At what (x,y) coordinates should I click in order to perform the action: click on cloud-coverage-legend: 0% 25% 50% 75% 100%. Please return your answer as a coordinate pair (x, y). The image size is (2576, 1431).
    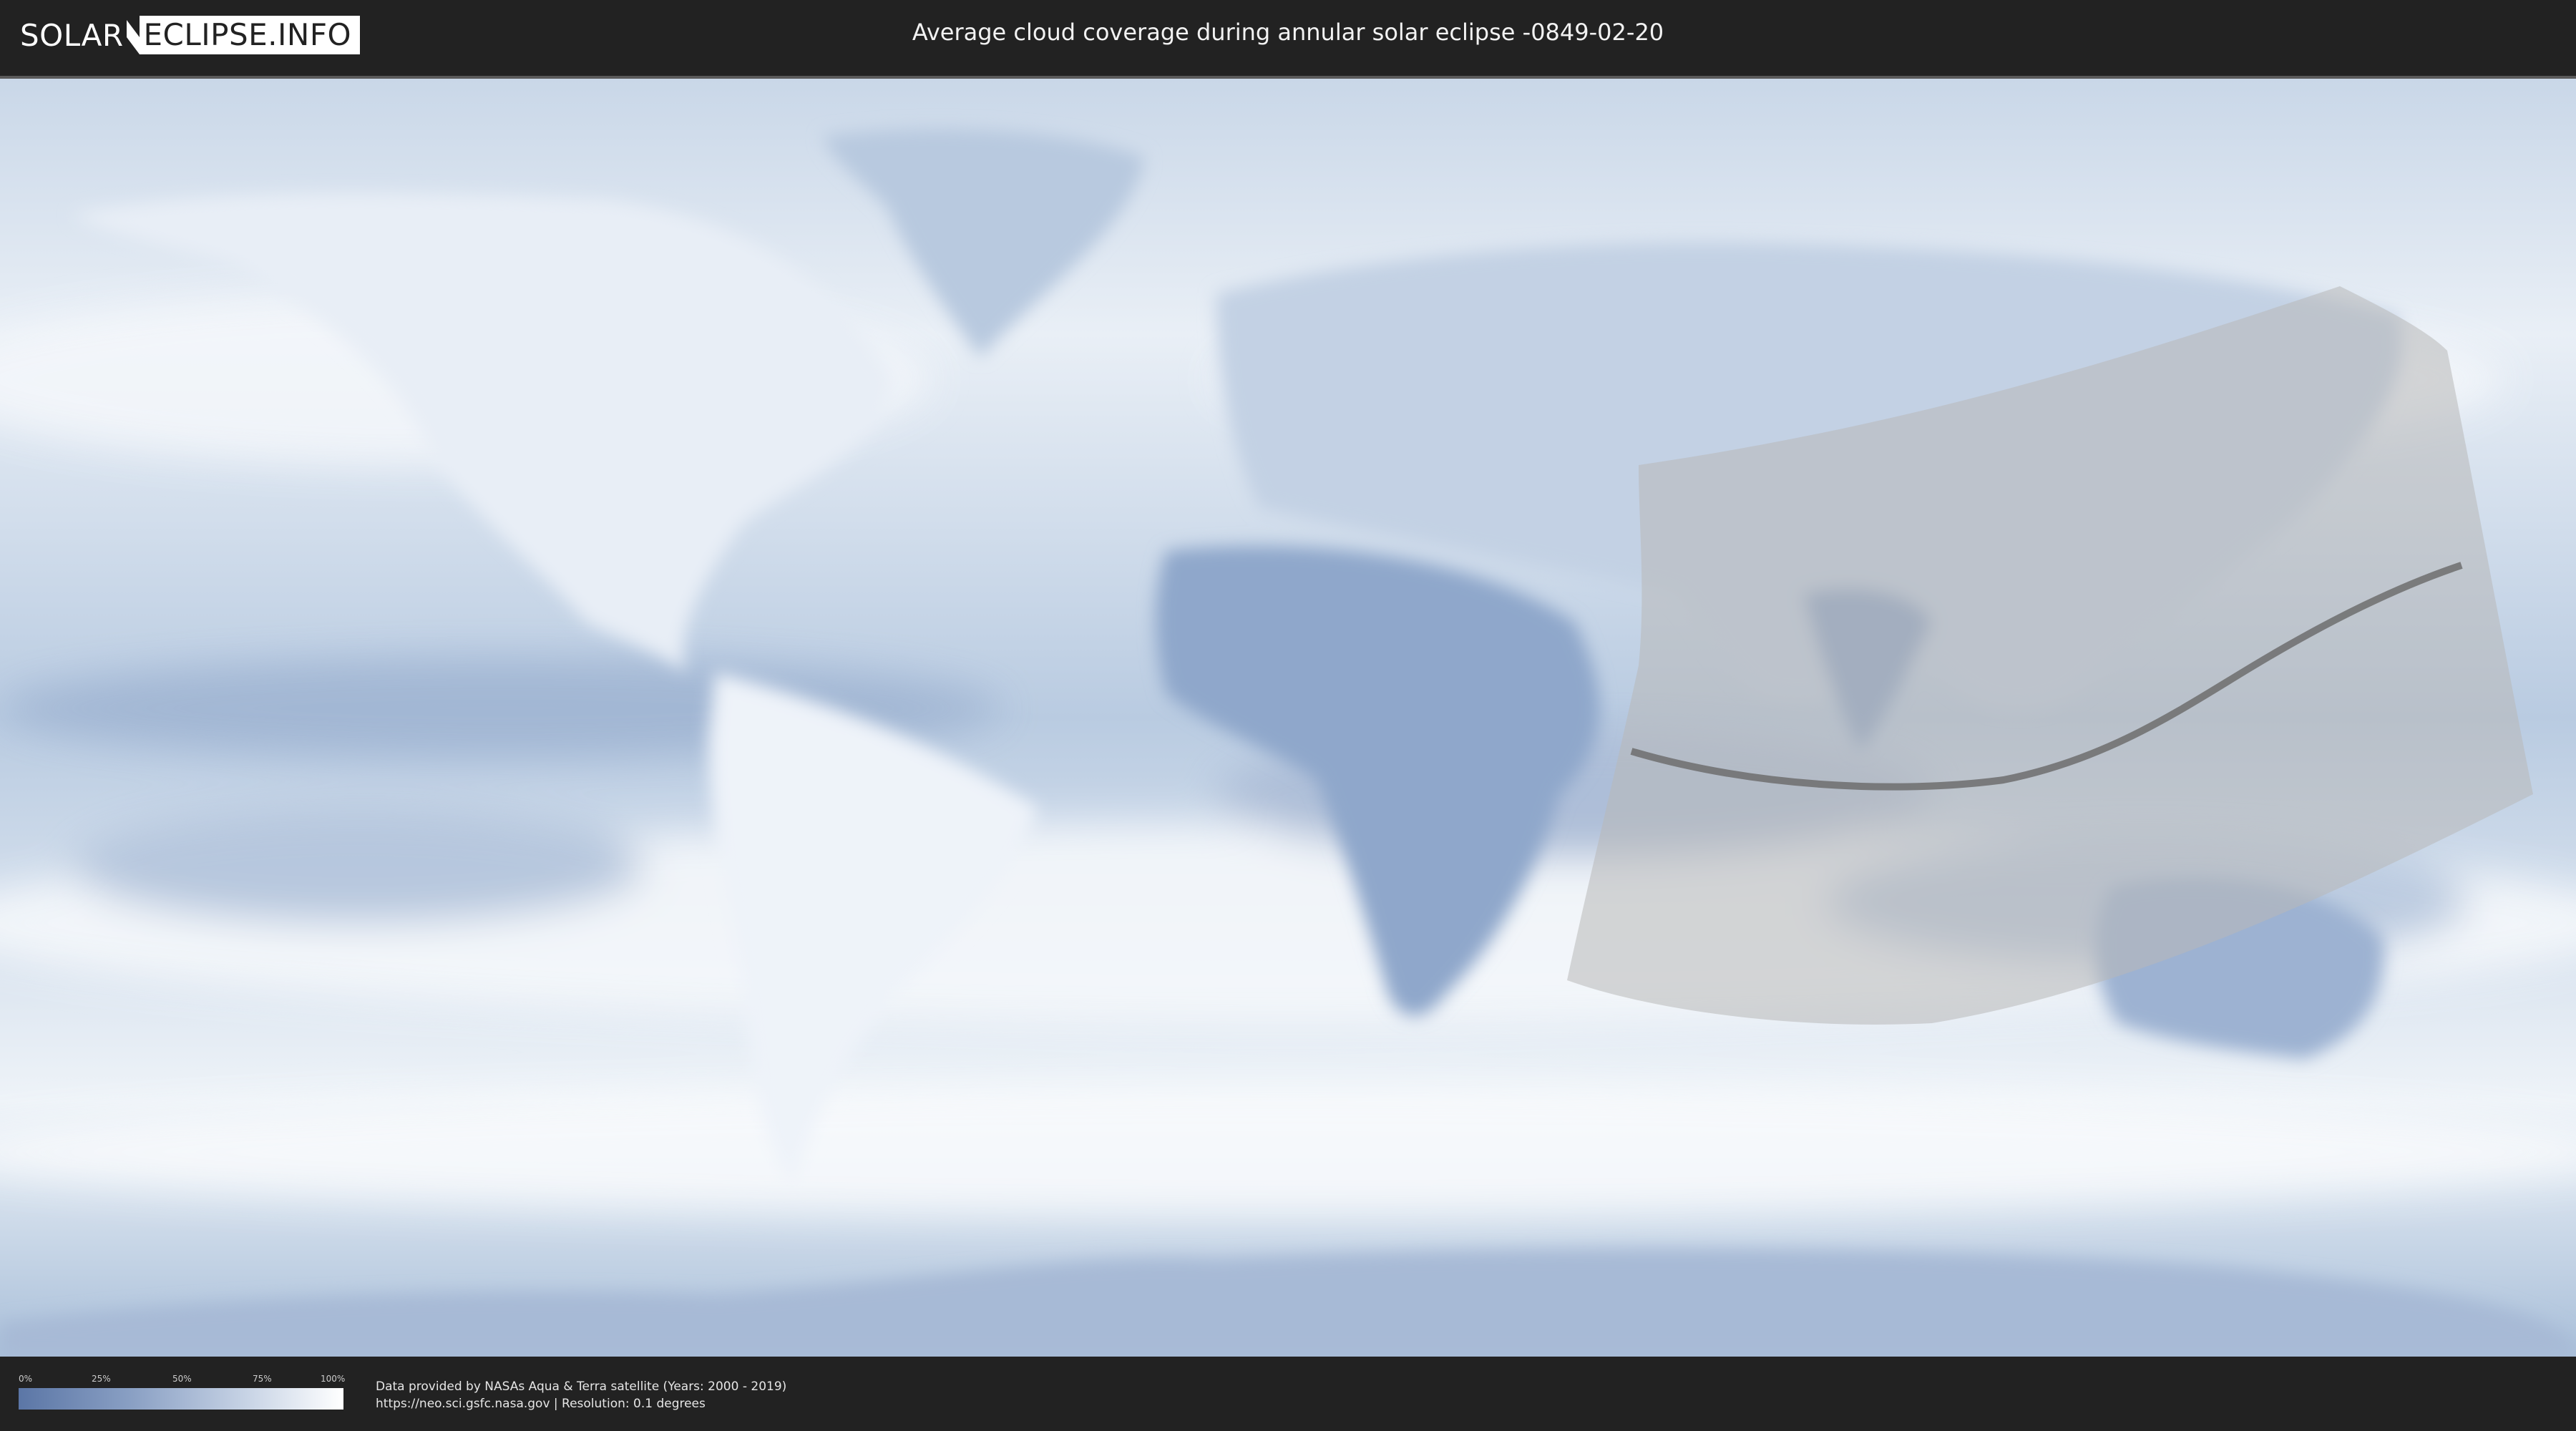
    Looking at the image, I should click on (182, 1392).